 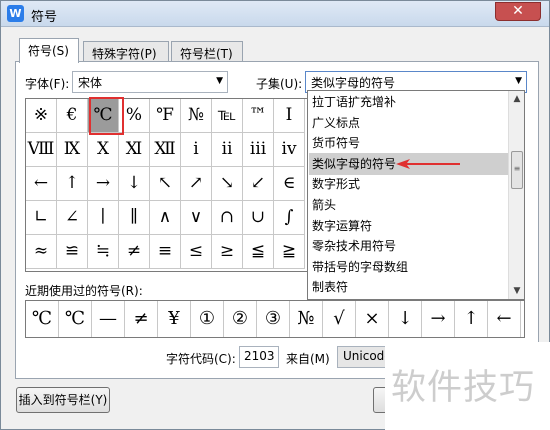 What do you see at coordinates (471, 319) in the screenshot?
I see `recent-symbol-cell: ↑` at bounding box center [471, 319].